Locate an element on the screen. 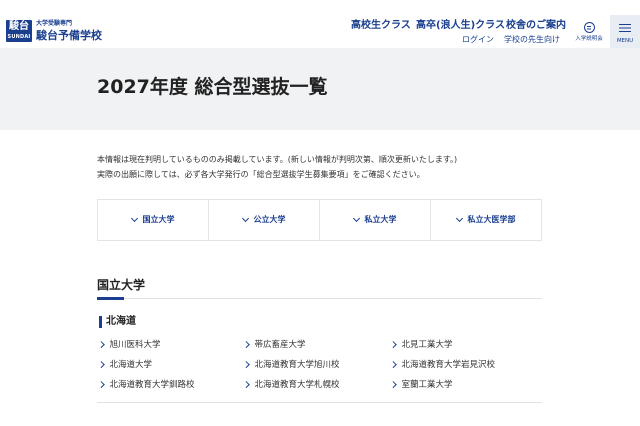 Image resolution: width=640 pixels, height=426 pixels. university-link: 北海道教育大学札幌校 is located at coordinates (291, 385).